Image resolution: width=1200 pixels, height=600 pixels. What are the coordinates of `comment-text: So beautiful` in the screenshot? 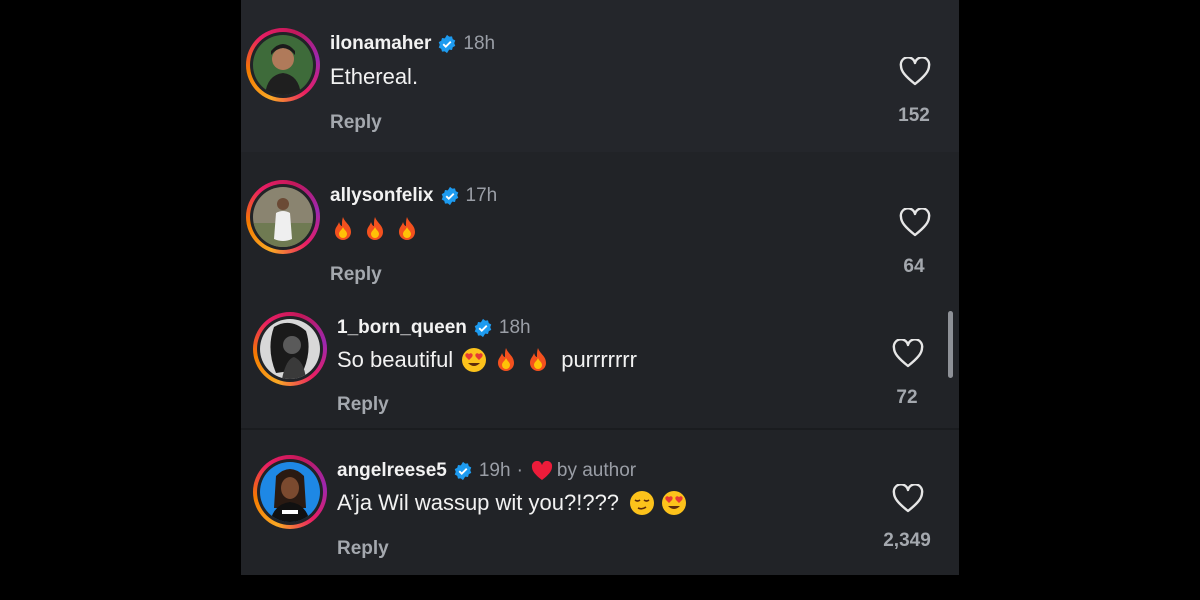 It's located at (395, 359).